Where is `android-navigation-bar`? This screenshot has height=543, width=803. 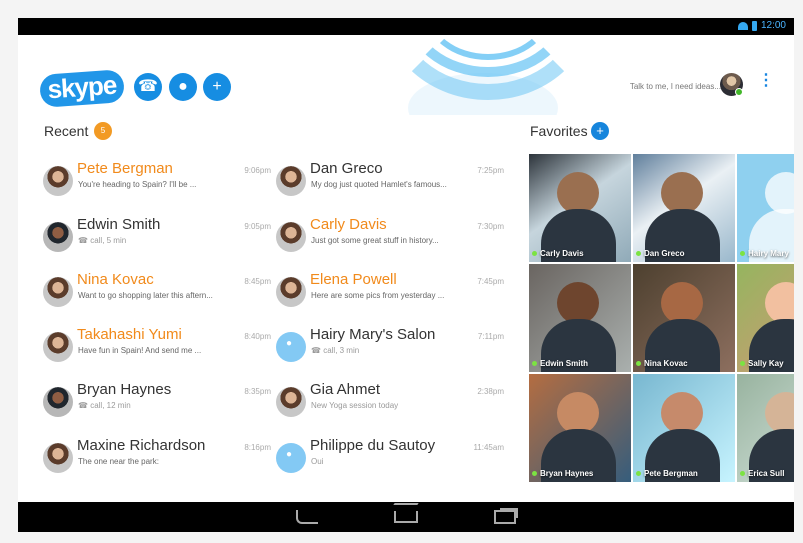 android-navigation-bar is located at coordinates (406, 517).